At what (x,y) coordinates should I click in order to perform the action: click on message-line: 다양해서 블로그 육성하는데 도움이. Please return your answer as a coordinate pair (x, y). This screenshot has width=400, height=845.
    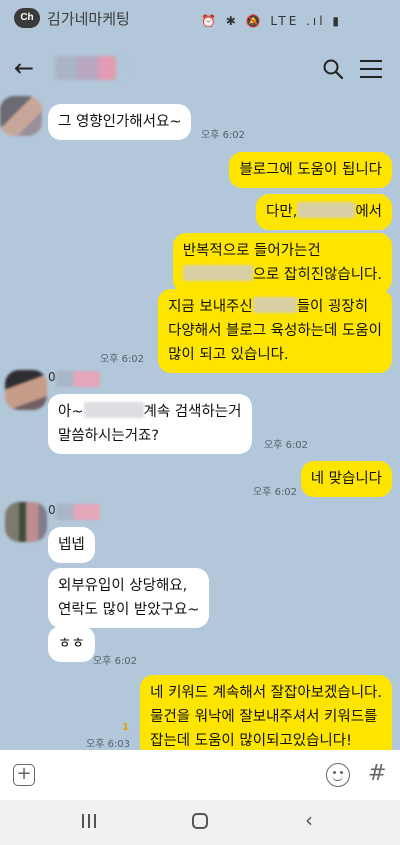
    Looking at the image, I should click on (275, 331).